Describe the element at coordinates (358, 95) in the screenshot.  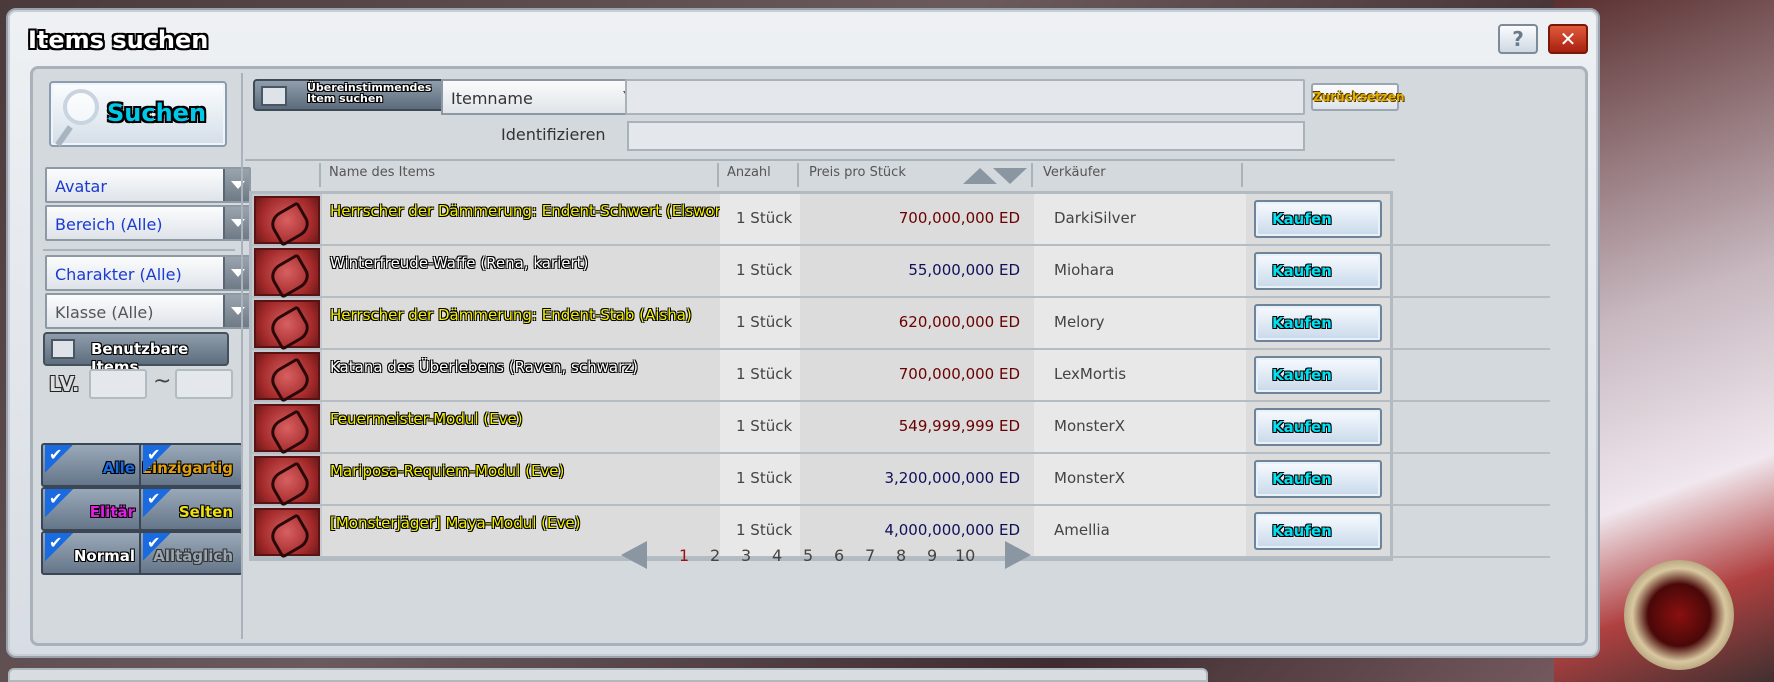
I see `exact-match-toggle: Übereinstimmendes Item suchen` at that location.